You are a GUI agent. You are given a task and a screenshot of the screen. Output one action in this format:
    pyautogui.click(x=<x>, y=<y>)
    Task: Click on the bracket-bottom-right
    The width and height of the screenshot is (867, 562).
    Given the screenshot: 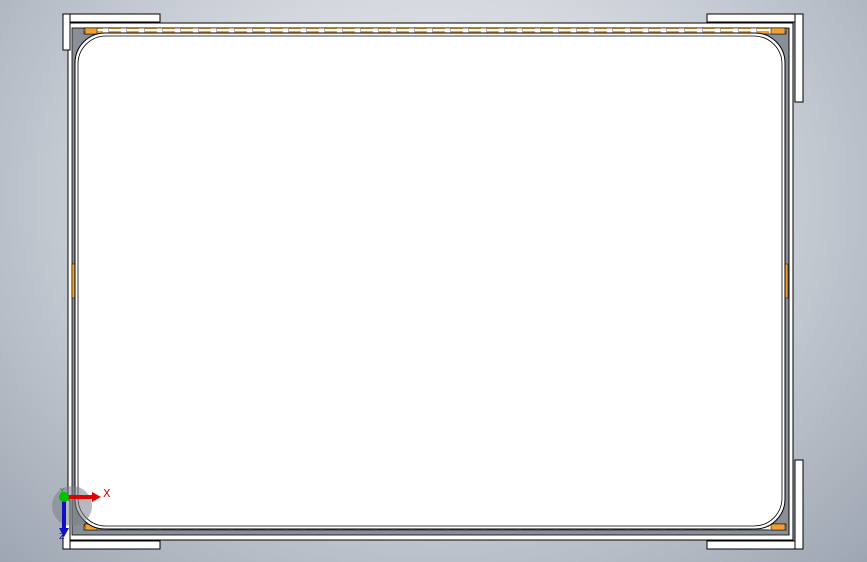 What is the action you would take?
    pyautogui.click(x=755, y=545)
    